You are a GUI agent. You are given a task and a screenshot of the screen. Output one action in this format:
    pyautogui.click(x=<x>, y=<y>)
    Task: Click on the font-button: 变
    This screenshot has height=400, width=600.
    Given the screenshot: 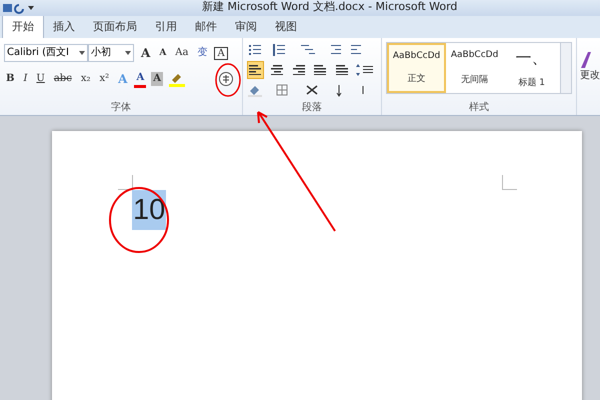 What is the action you would take?
    pyautogui.click(x=202, y=53)
    